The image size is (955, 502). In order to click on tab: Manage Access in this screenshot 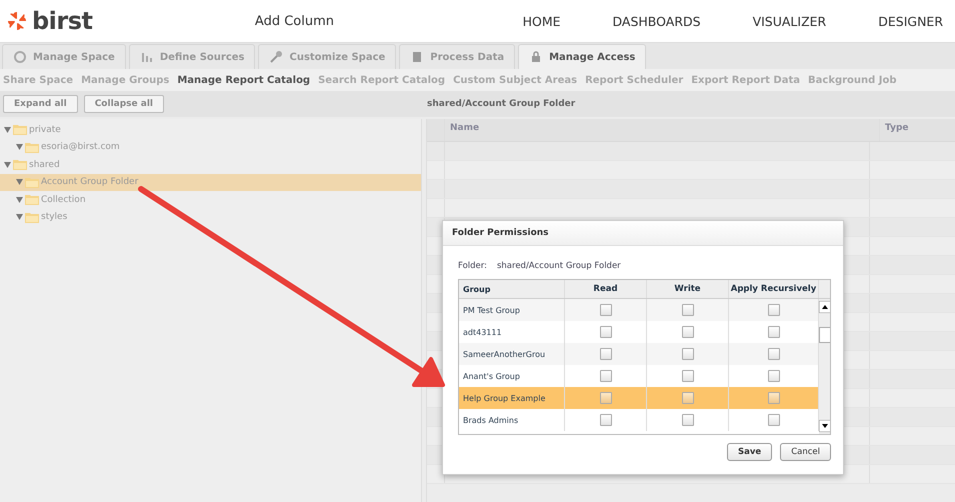, I will do `click(582, 56)`.